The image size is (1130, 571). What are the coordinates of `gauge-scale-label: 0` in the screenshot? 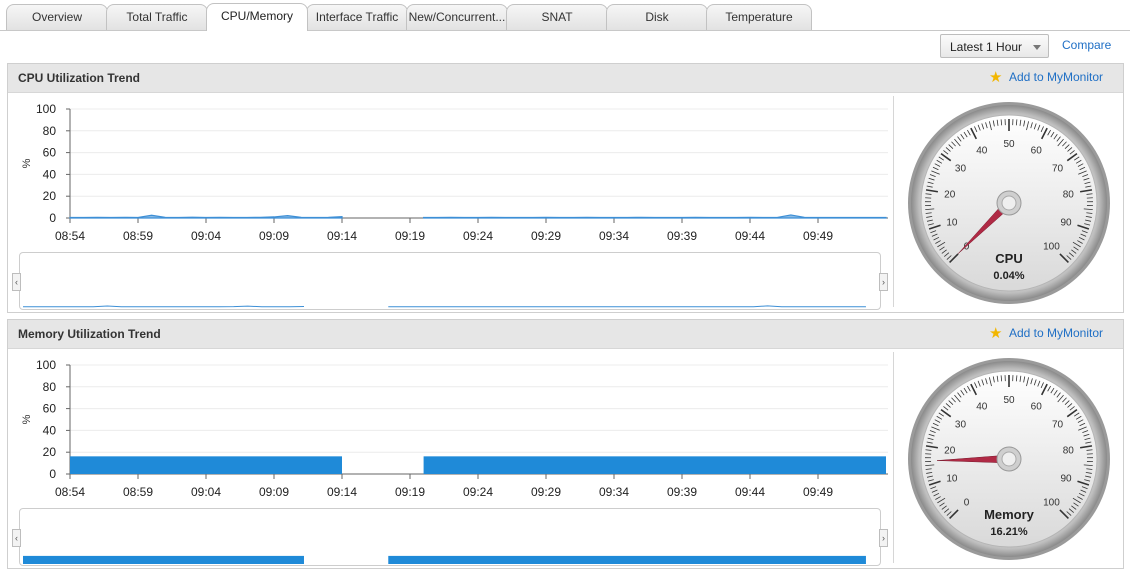 It's located at (967, 502).